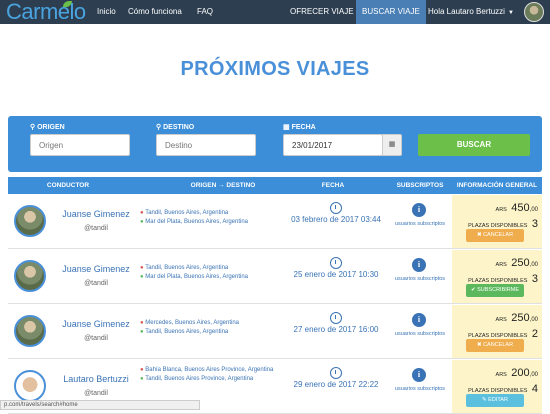 The height and width of the screenshot is (414, 550). I want to click on destination-label: ⚲ DESTINO, so click(175, 127).